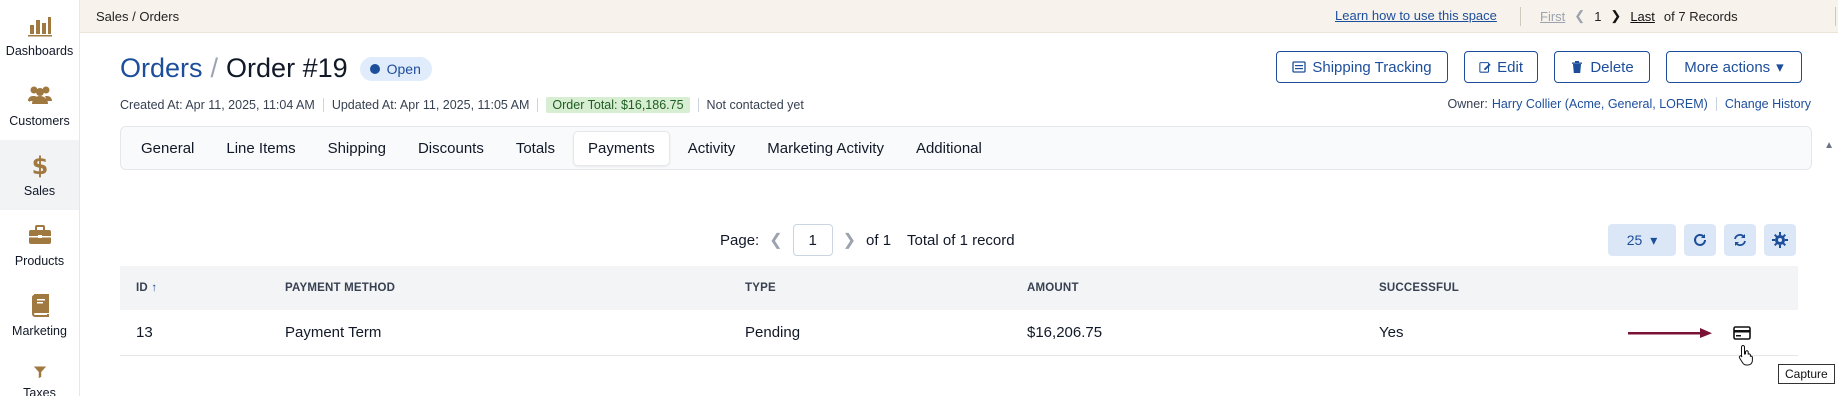 Image resolution: width=1838 pixels, height=396 pixels. Describe the element at coordinates (1479, 288) in the screenshot. I see `column-header-successful: SUCCESSFUL` at that location.